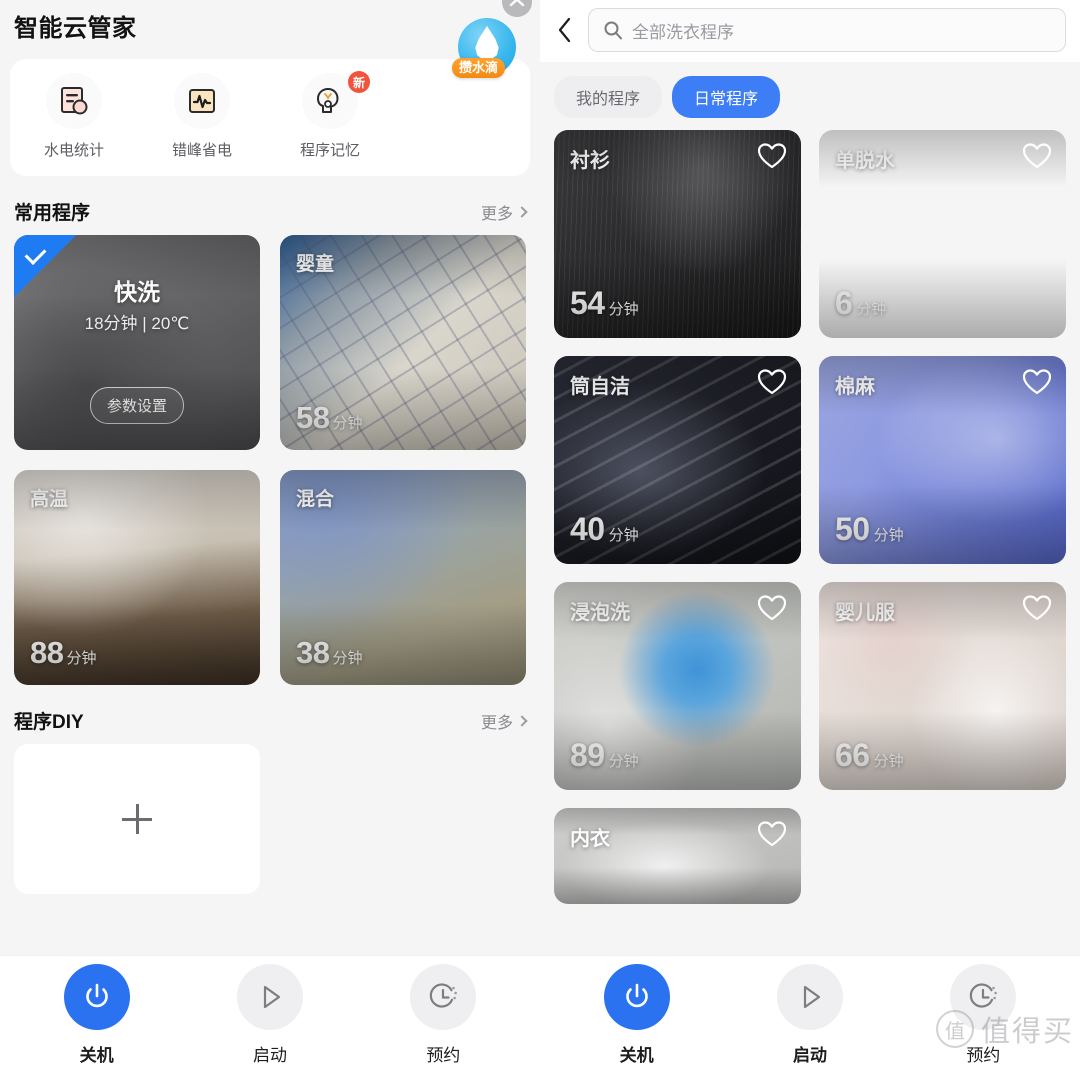 The width and height of the screenshot is (1080, 1080). What do you see at coordinates (677, 856) in the screenshot?
I see `daily-program-card-neiyi: 内衣` at bounding box center [677, 856].